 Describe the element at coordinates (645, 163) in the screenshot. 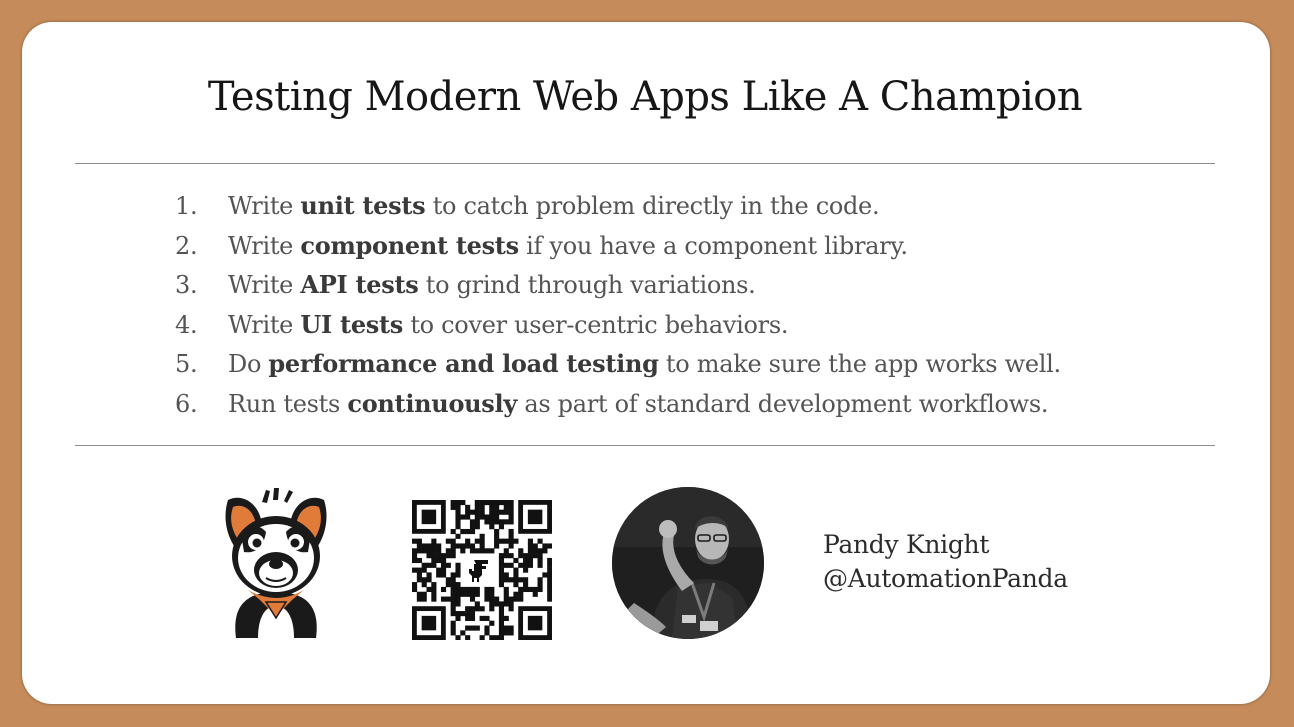

I see `top-divider` at that location.